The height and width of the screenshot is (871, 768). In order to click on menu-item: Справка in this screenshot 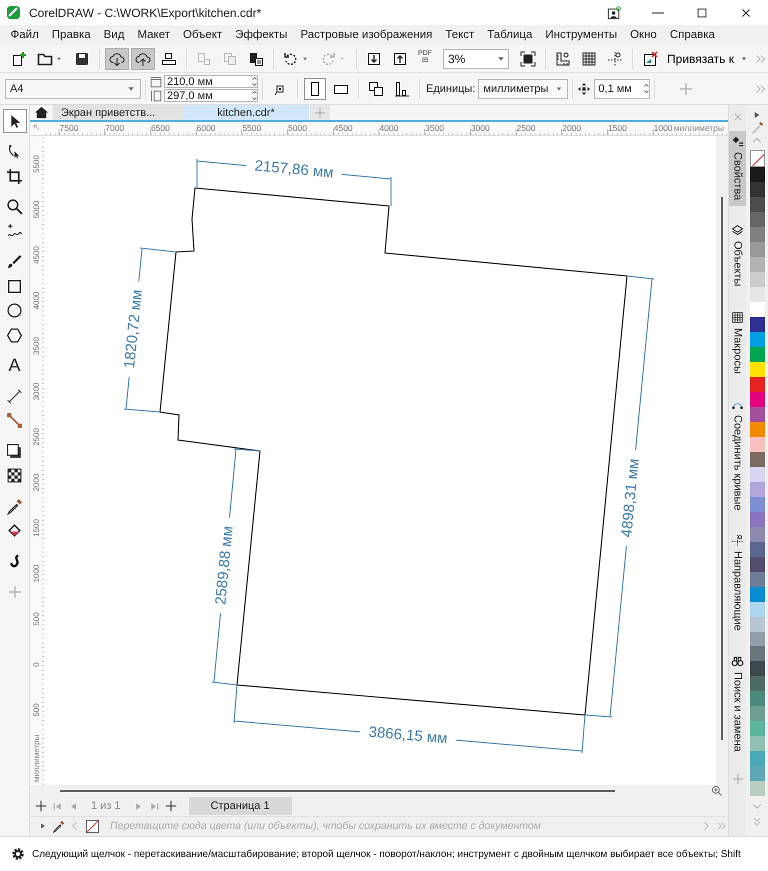, I will do `click(692, 35)`.